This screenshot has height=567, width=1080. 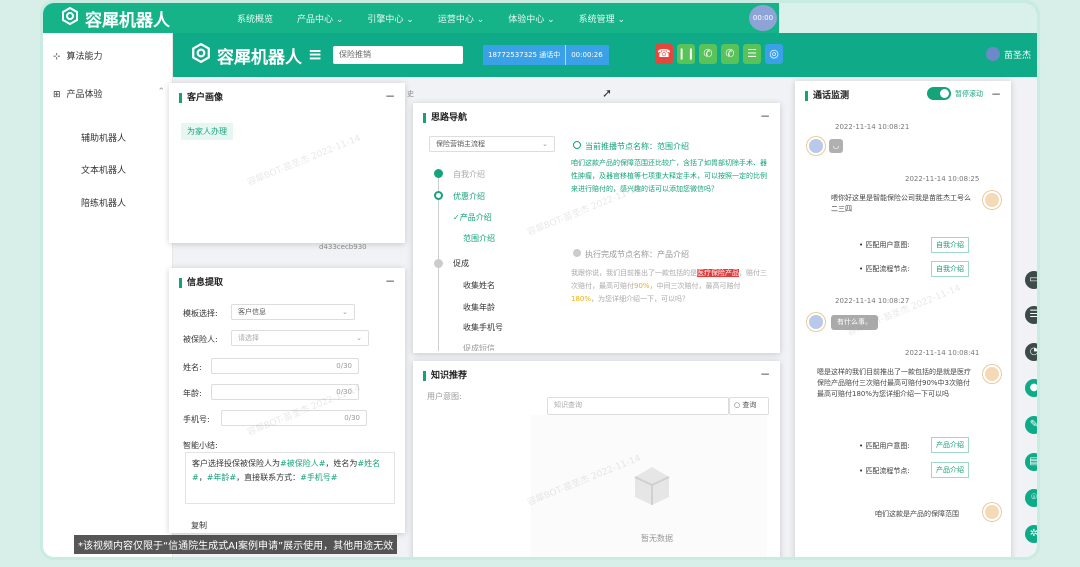 I want to click on step-product-intro: ✓产品介绍, so click(x=472, y=217).